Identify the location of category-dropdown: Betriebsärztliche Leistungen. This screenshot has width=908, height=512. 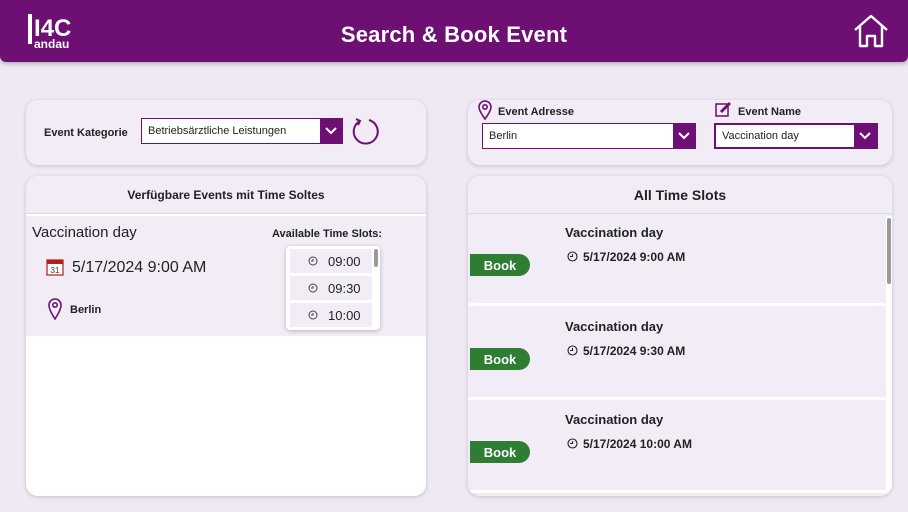
(242, 131).